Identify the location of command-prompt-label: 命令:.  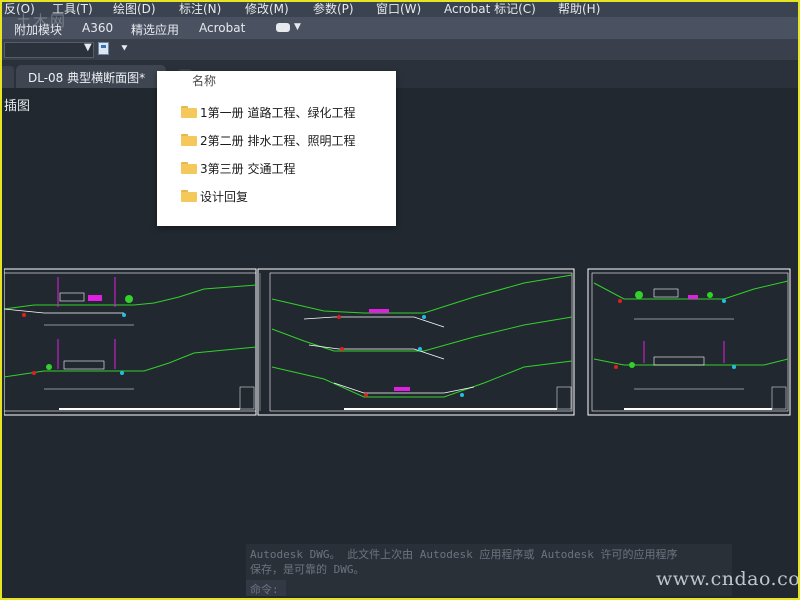
(264, 589).